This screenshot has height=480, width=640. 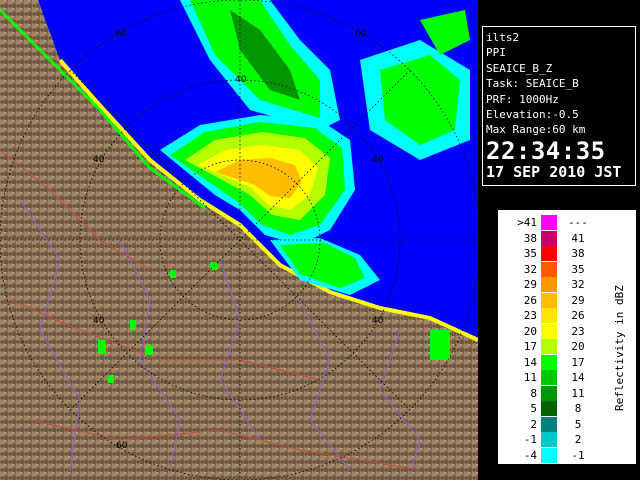 What do you see at coordinates (578, 455) in the screenshot?
I see `legend-high-value: -1` at bounding box center [578, 455].